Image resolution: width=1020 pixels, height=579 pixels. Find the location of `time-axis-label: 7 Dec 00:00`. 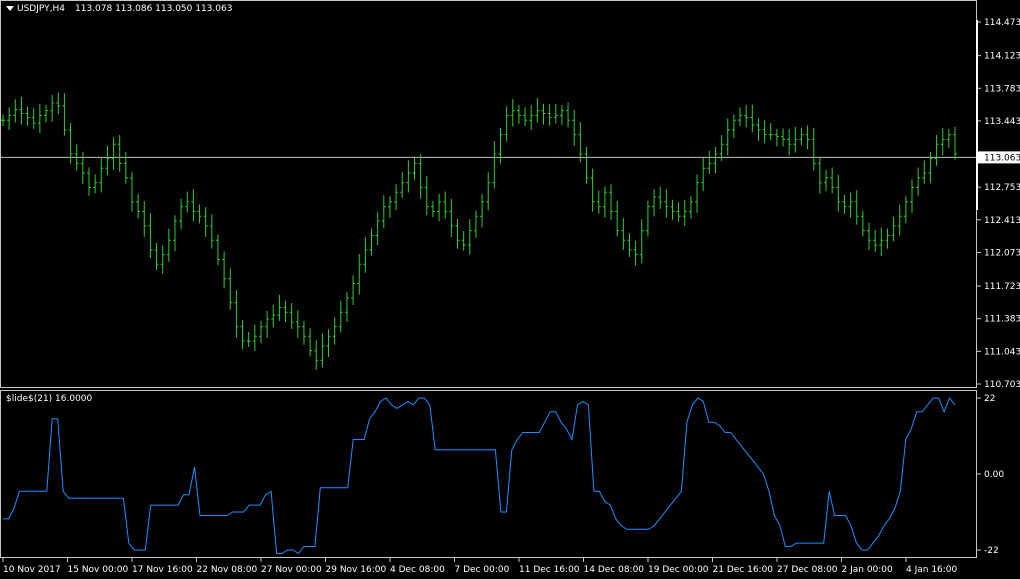

time-axis-label: 7 Dec 00:00 is located at coordinates (482, 570).